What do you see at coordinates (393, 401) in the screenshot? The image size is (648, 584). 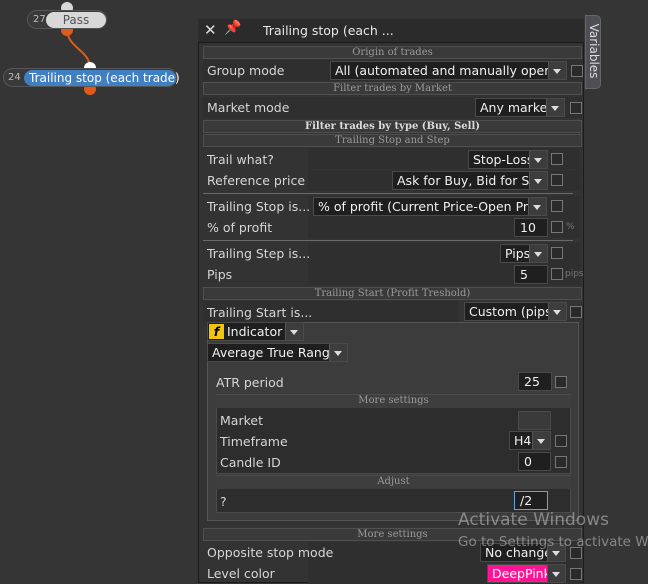 I see `section-more-settings-indicator: More settings` at bounding box center [393, 401].